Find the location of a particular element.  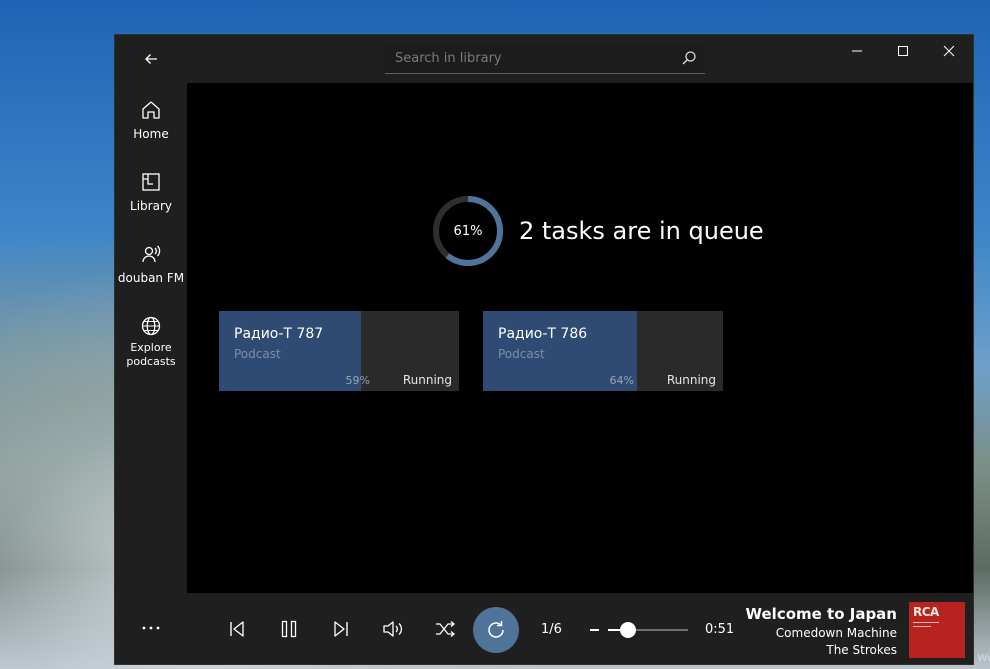

volume-slider-thumb is located at coordinates (628, 630).